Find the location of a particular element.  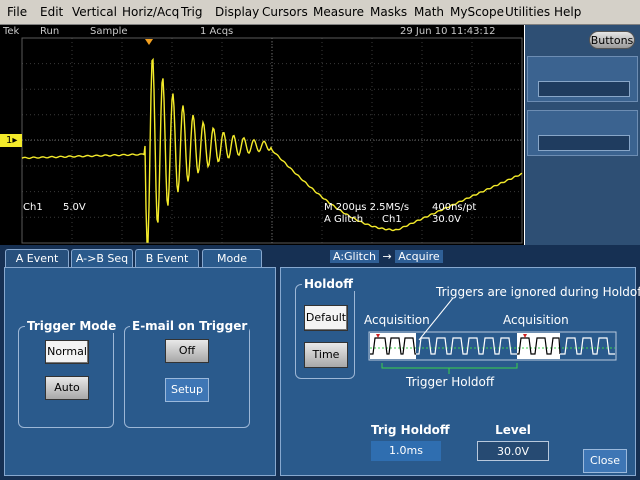

tab-a-b-seq: A->B Seq is located at coordinates (102, 258).